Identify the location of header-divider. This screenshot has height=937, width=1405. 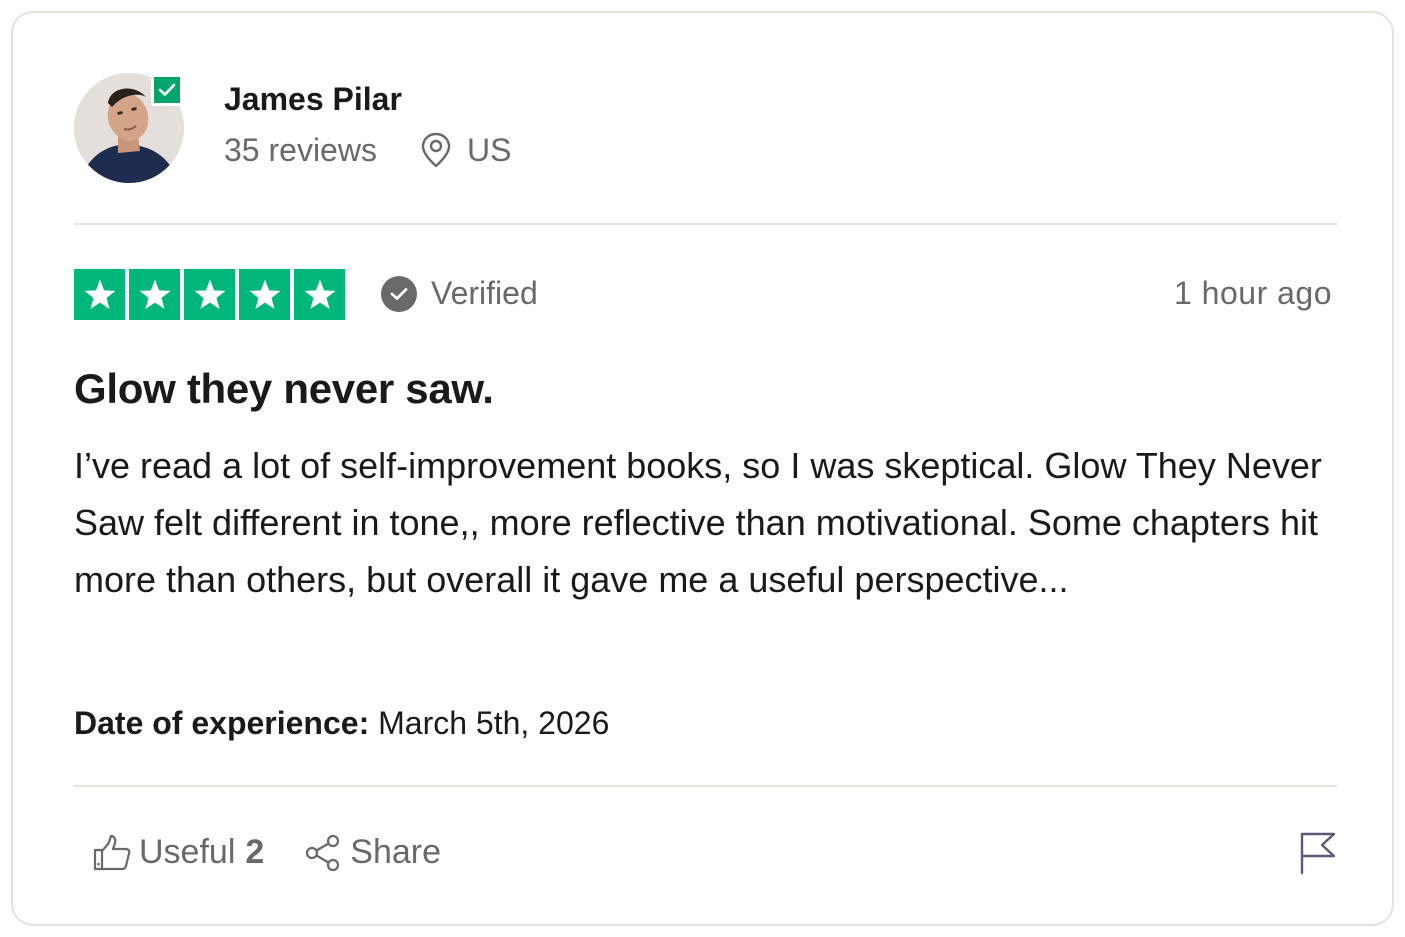
(705, 224).